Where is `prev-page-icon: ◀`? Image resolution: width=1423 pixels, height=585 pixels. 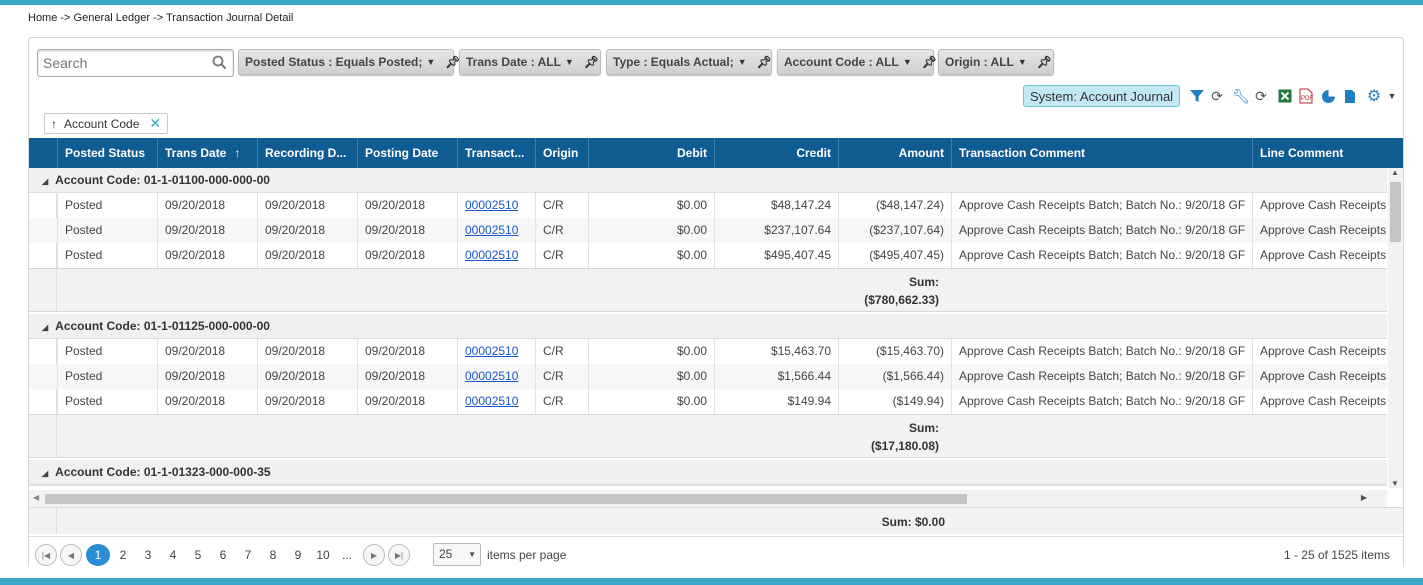
prev-page-icon: ◀ is located at coordinates (71, 555).